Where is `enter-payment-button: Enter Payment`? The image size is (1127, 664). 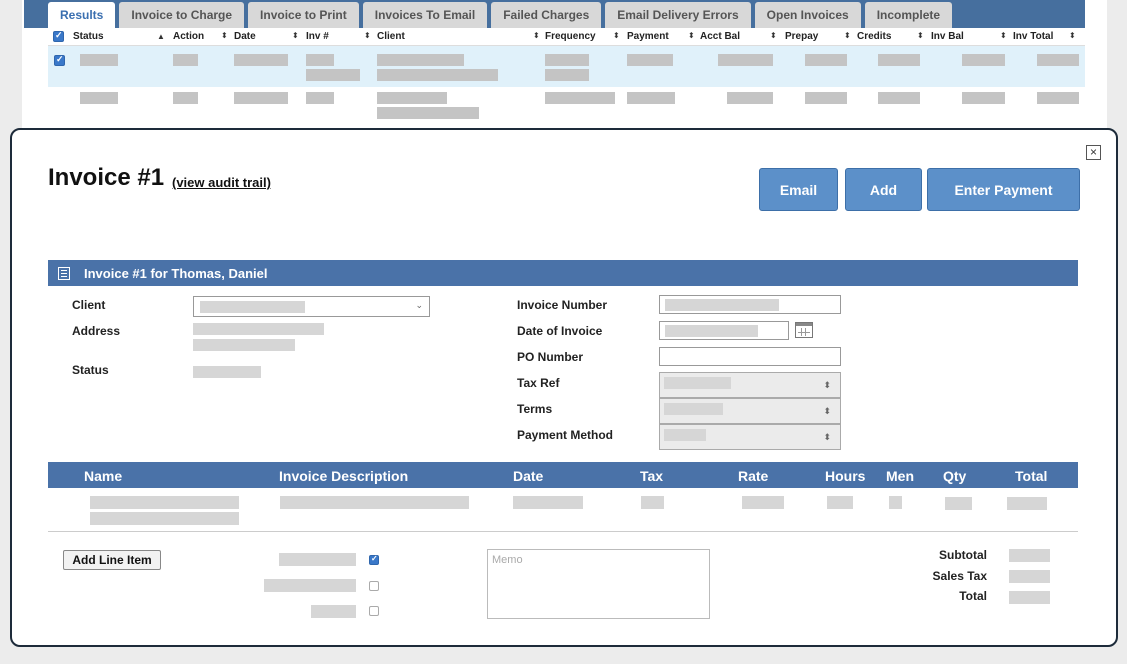 enter-payment-button: Enter Payment is located at coordinates (1003, 189).